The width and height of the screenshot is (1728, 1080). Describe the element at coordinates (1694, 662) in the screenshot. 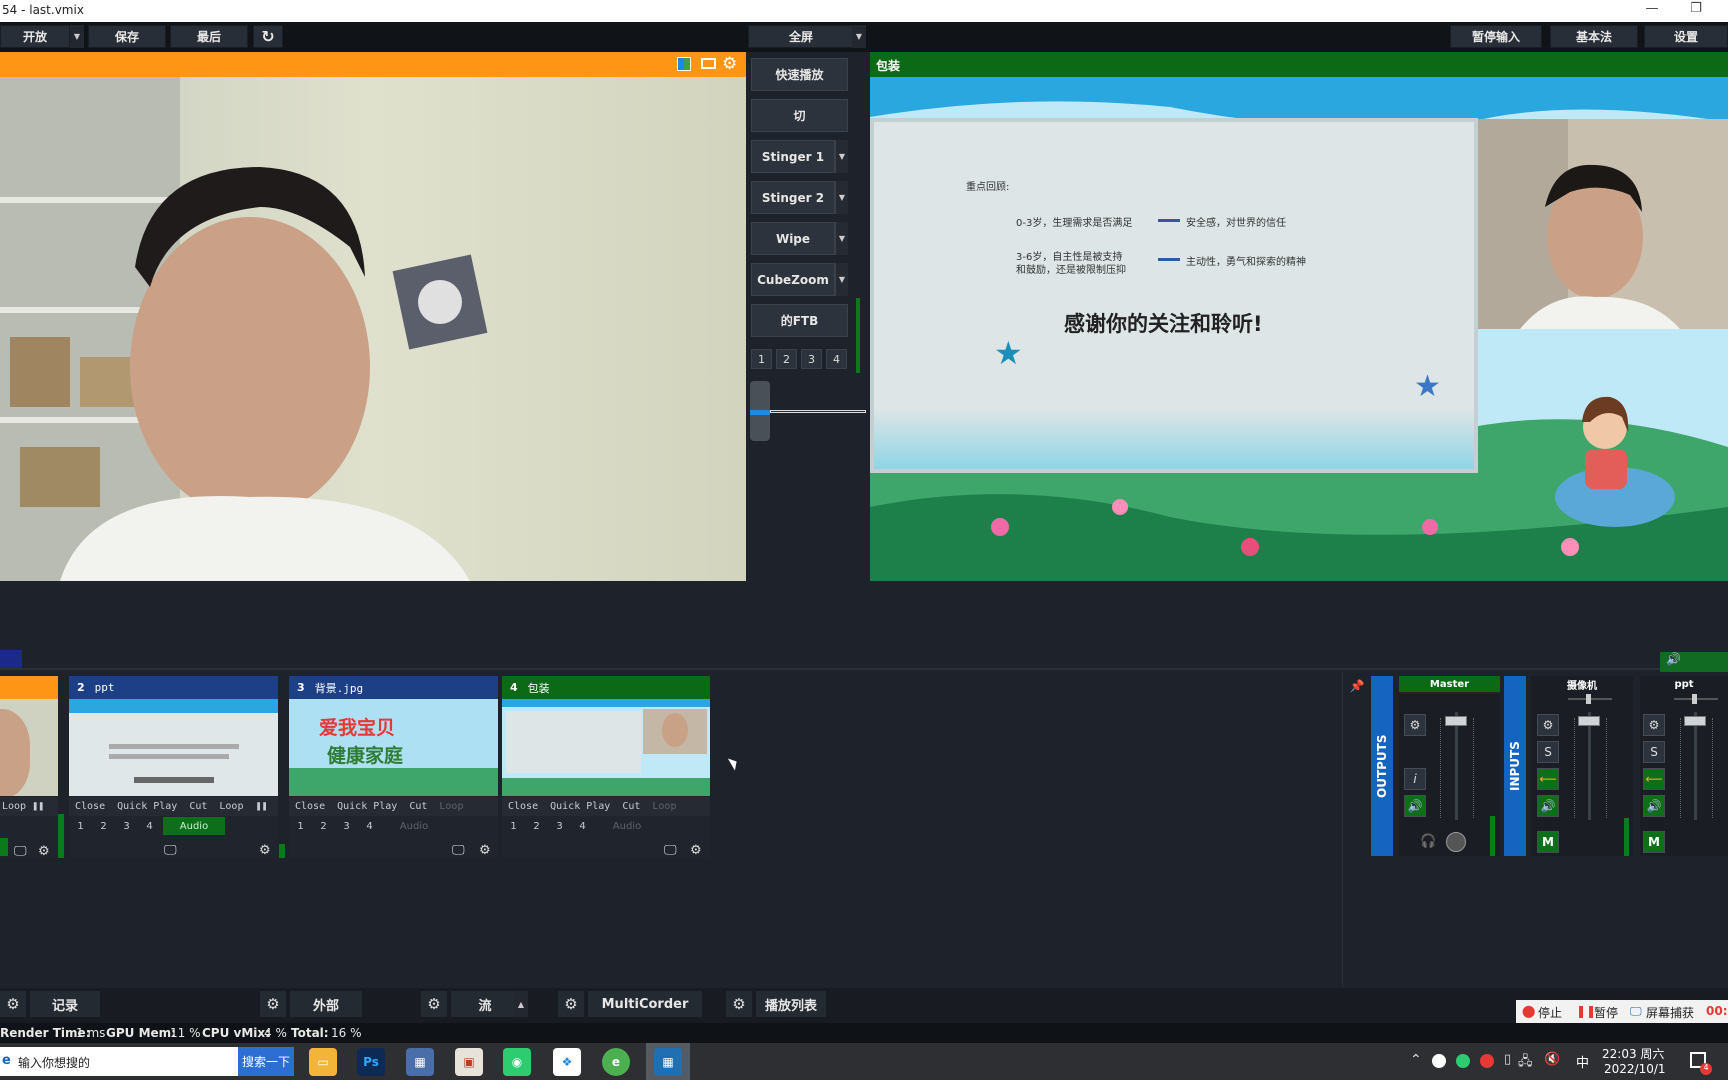

I see `volume-tab: 🔊` at that location.